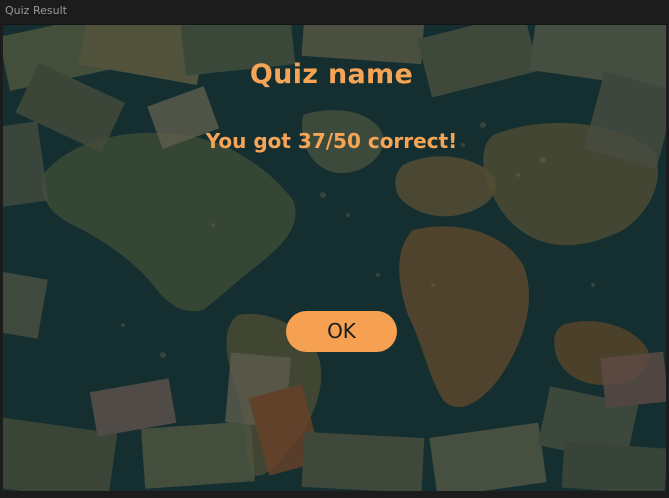 Image resolution: width=669 pixels, height=498 pixels. What do you see at coordinates (331, 141) in the screenshot?
I see `quiz-result-text: You got 37/50 correct!` at bounding box center [331, 141].